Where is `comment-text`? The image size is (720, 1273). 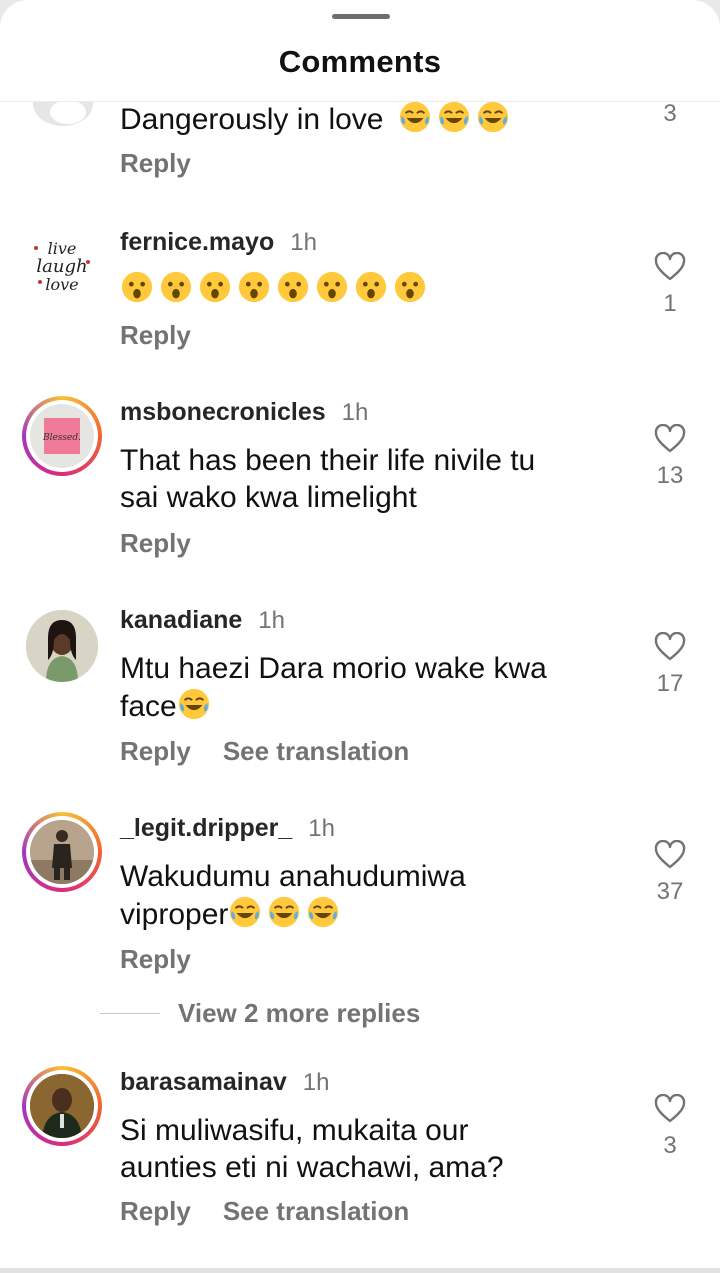
comment-text is located at coordinates (370, 289).